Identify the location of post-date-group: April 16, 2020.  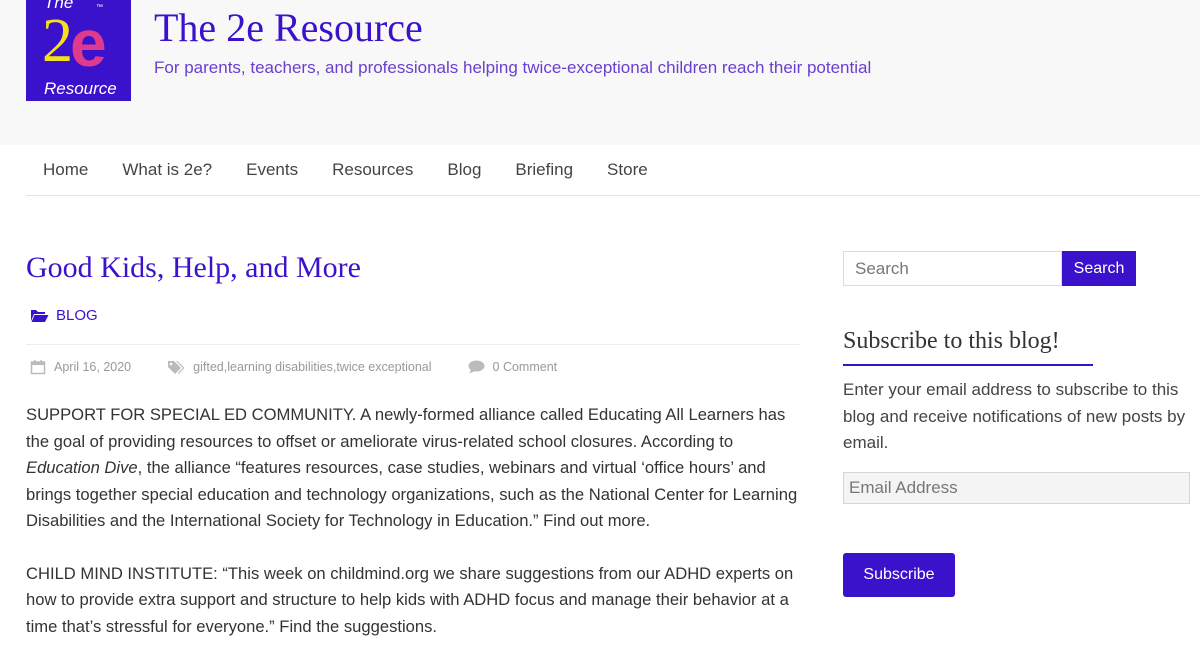
(80, 367).